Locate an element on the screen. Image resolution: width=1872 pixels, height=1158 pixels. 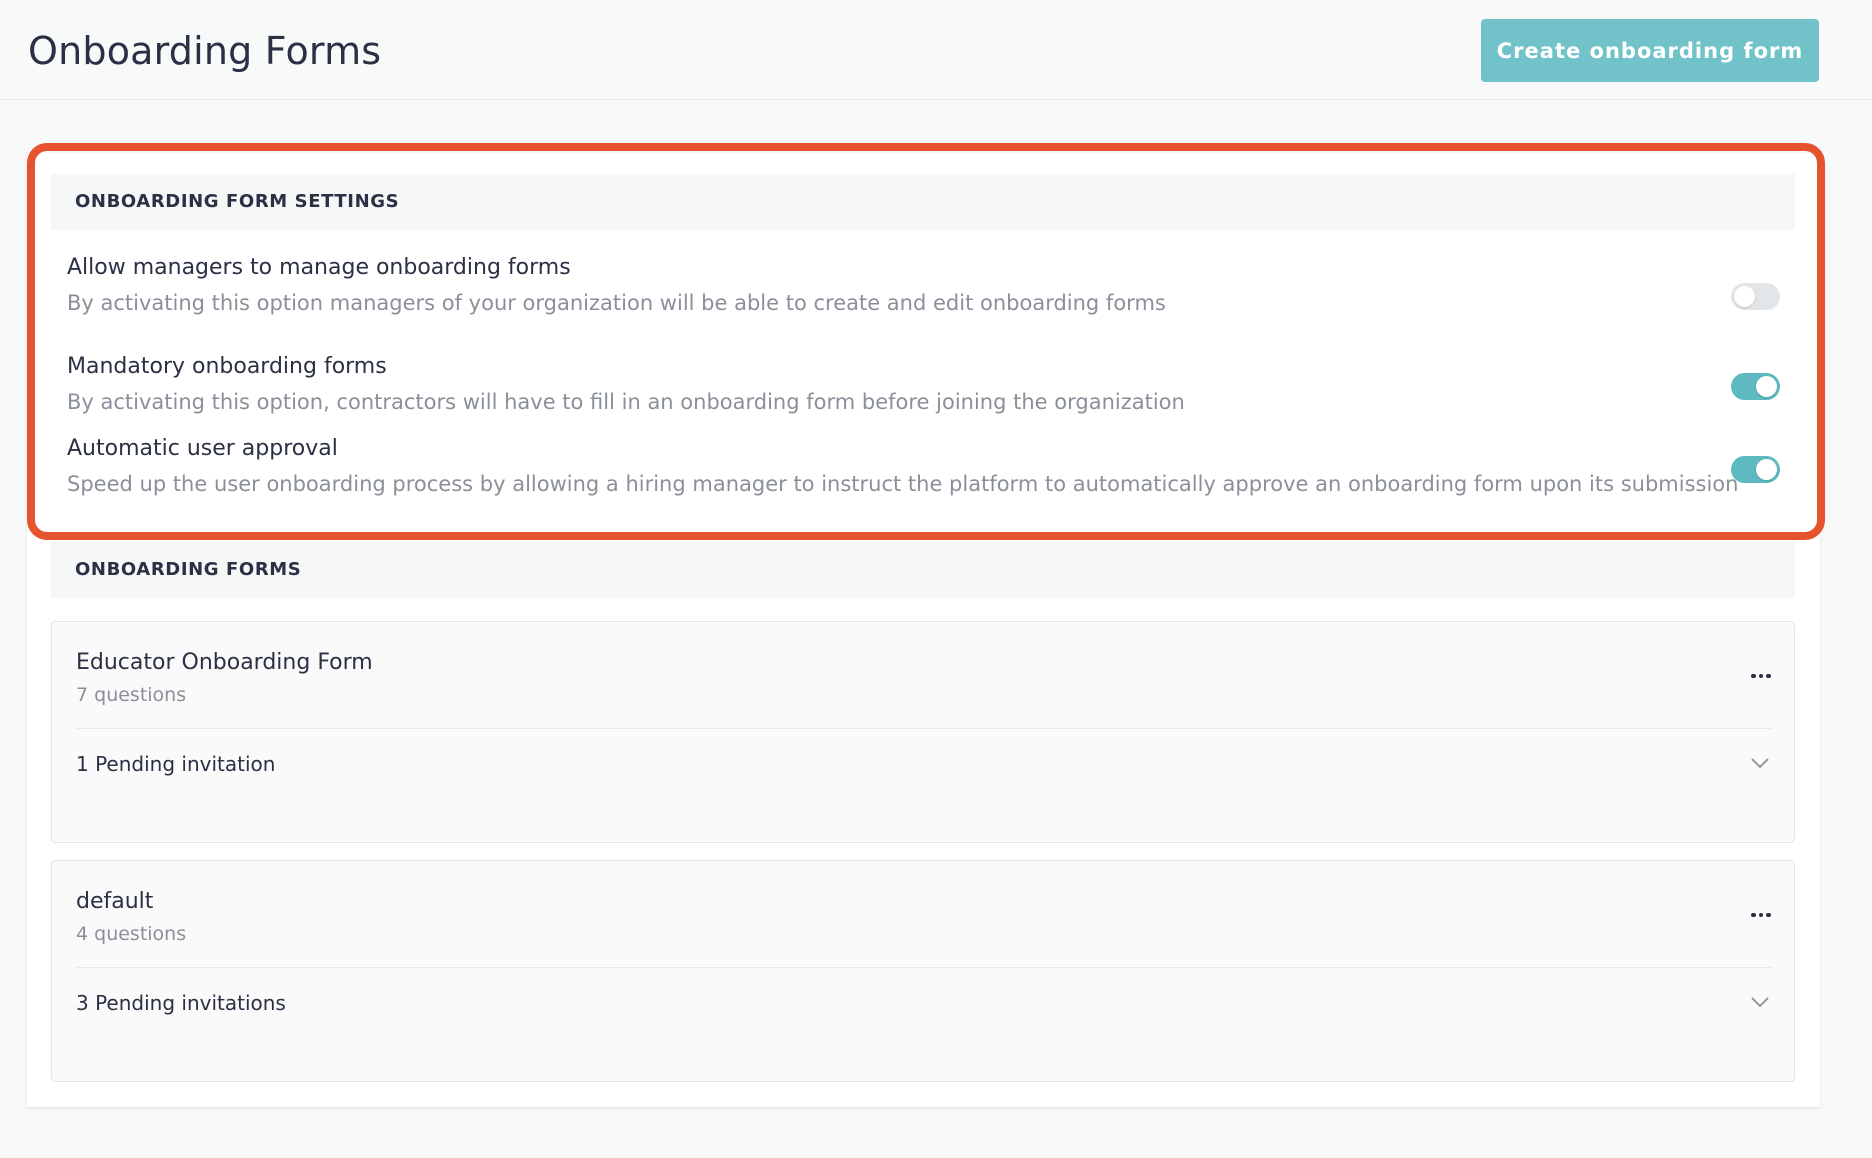
form-question-count: 7 questions is located at coordinates (131, 695).